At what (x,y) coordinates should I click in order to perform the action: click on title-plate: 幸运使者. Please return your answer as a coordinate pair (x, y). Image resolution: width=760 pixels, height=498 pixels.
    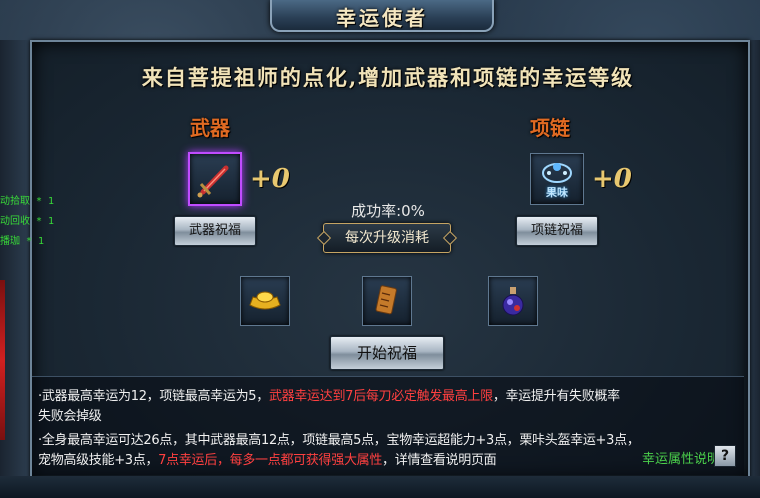
    Looking at the image, I should click on (382, 16).